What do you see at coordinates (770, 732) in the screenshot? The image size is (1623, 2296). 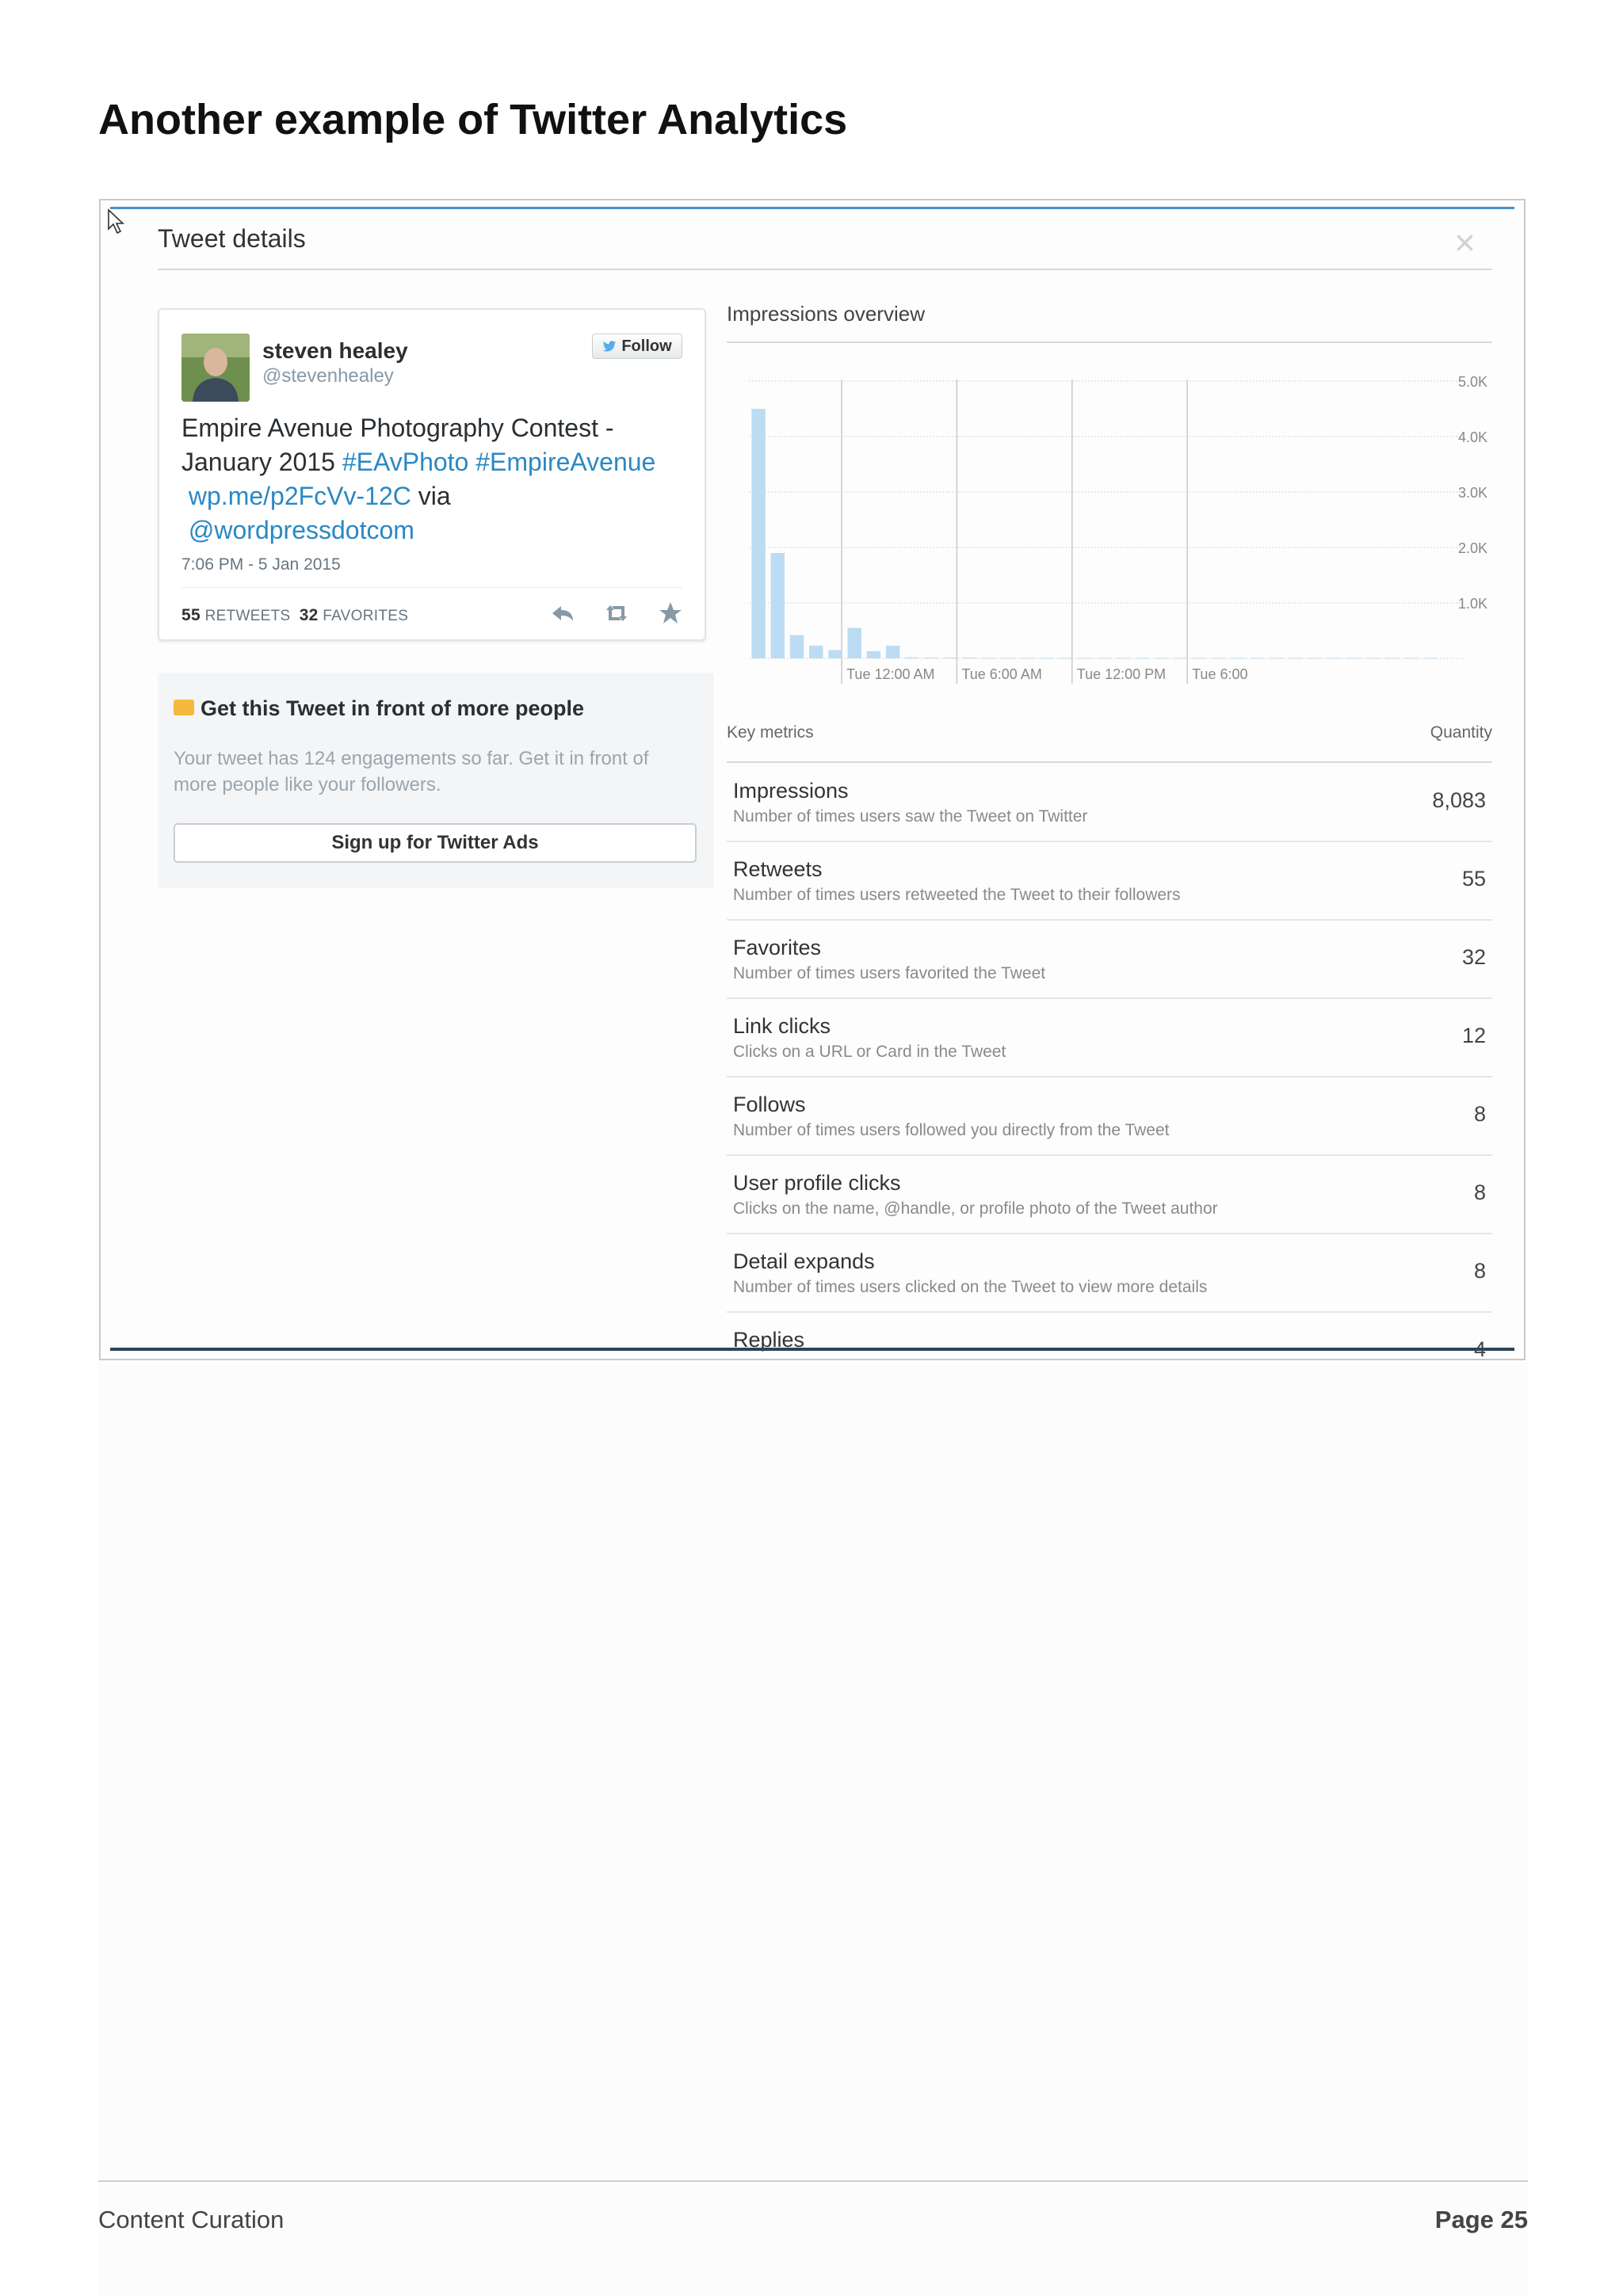 I see `key-metrics-header: Key metrics` at bounding box center [770, 732].